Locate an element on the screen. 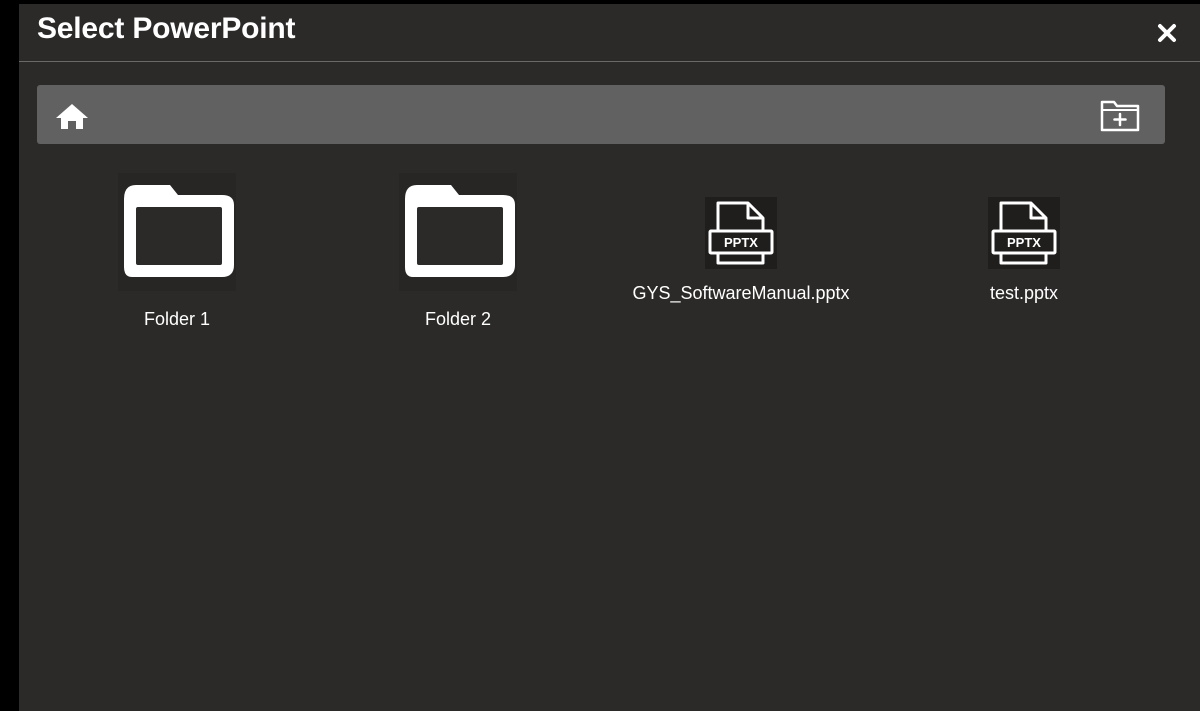  dialog-title: Select PowerPoint is located at coordinates (166, 28).